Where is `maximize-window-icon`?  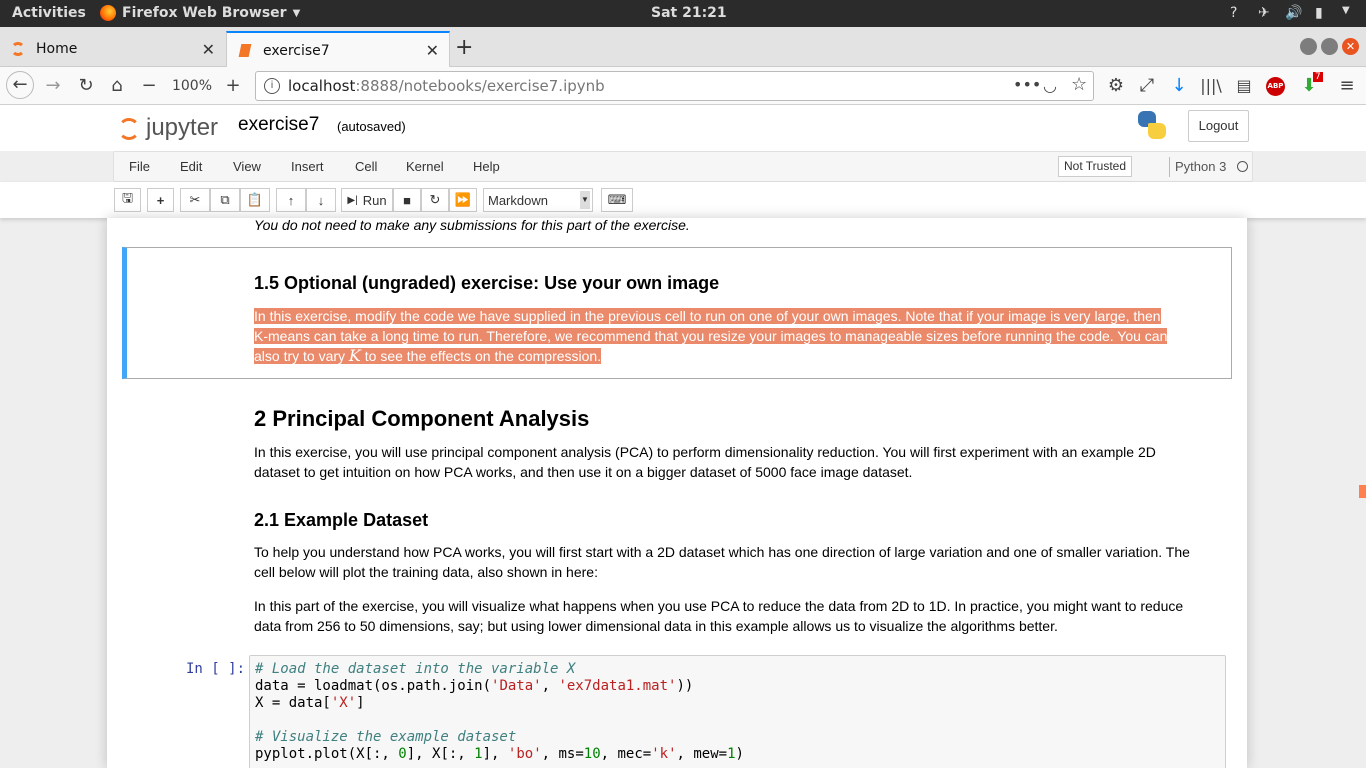
maximize-window-icon is located at coordinates (1329, 46).